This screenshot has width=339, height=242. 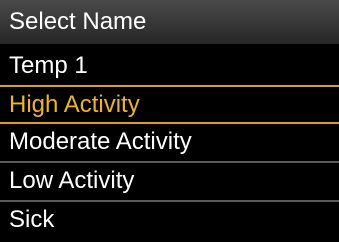 I want to click on list-item-label: Low Activity, so click(x=72, y=180).